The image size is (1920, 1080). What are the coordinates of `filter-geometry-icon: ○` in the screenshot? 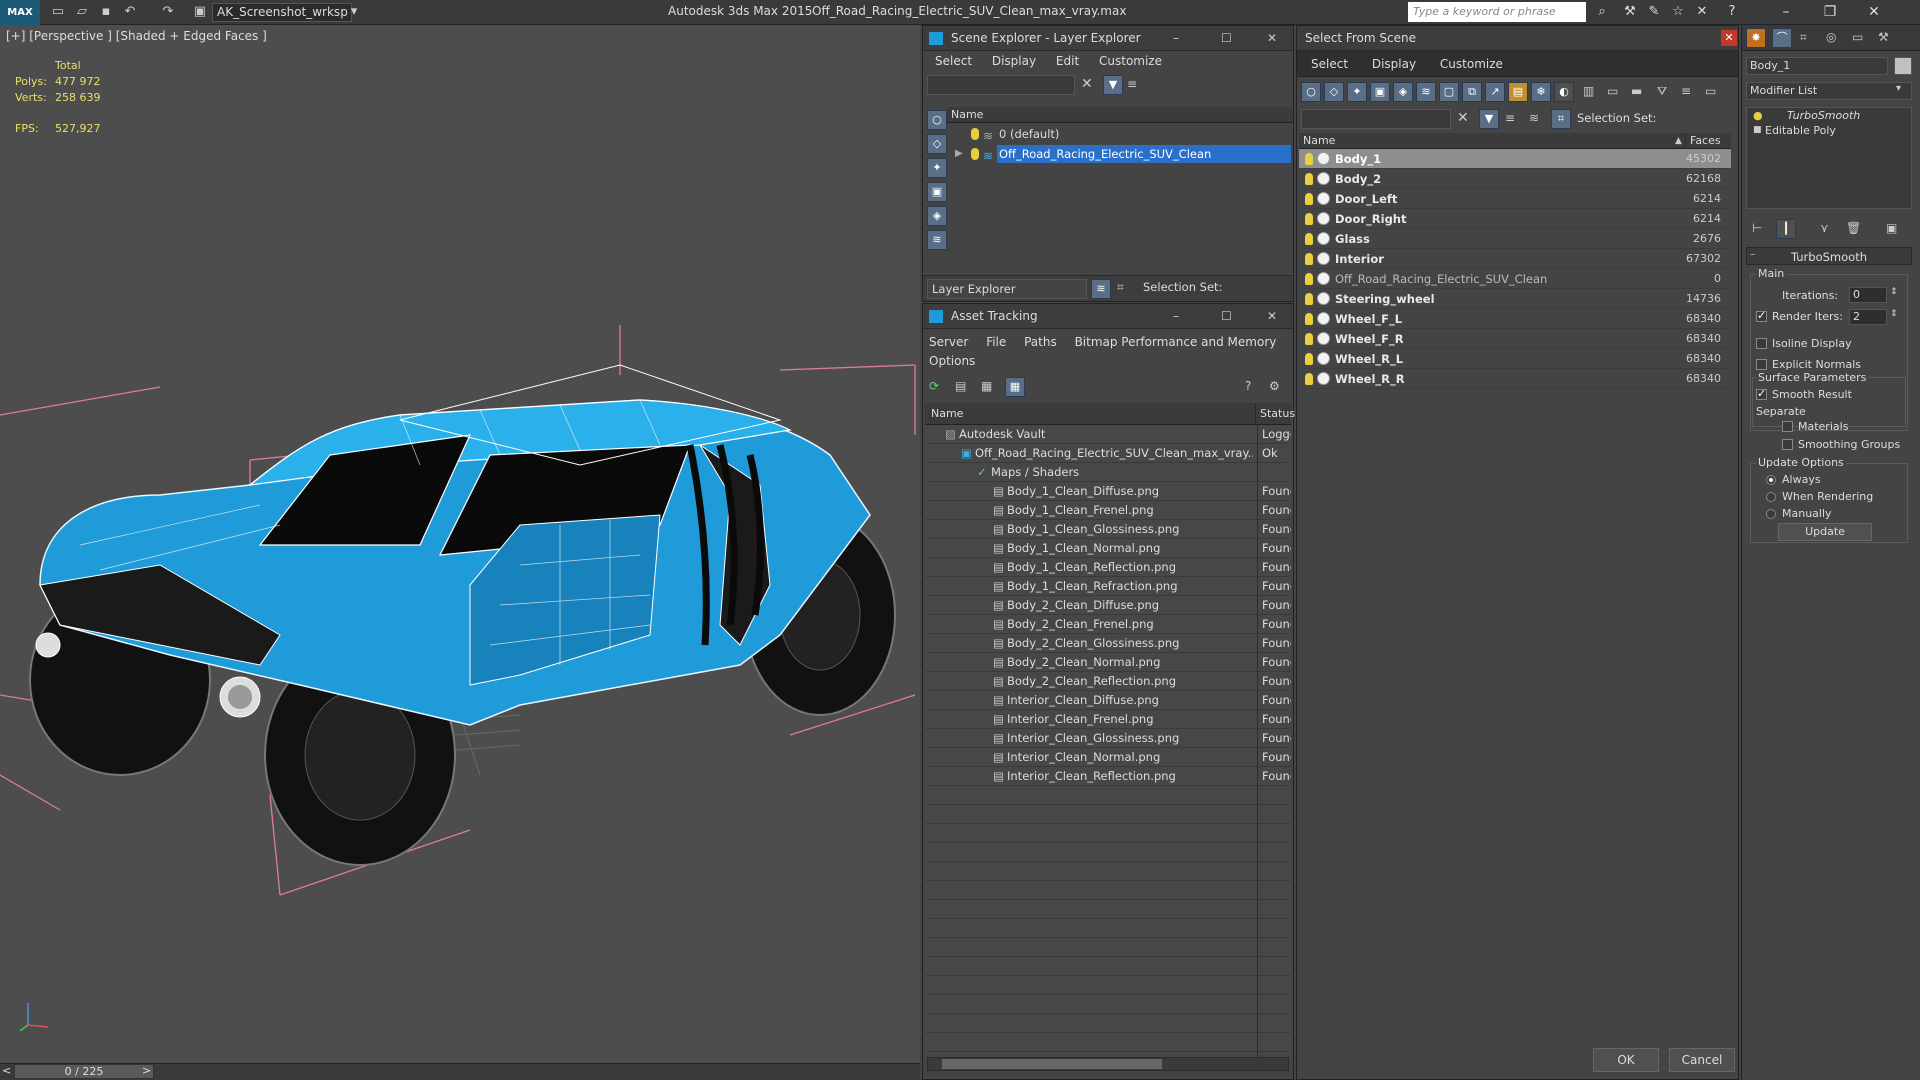 It's located at (1311, 92).